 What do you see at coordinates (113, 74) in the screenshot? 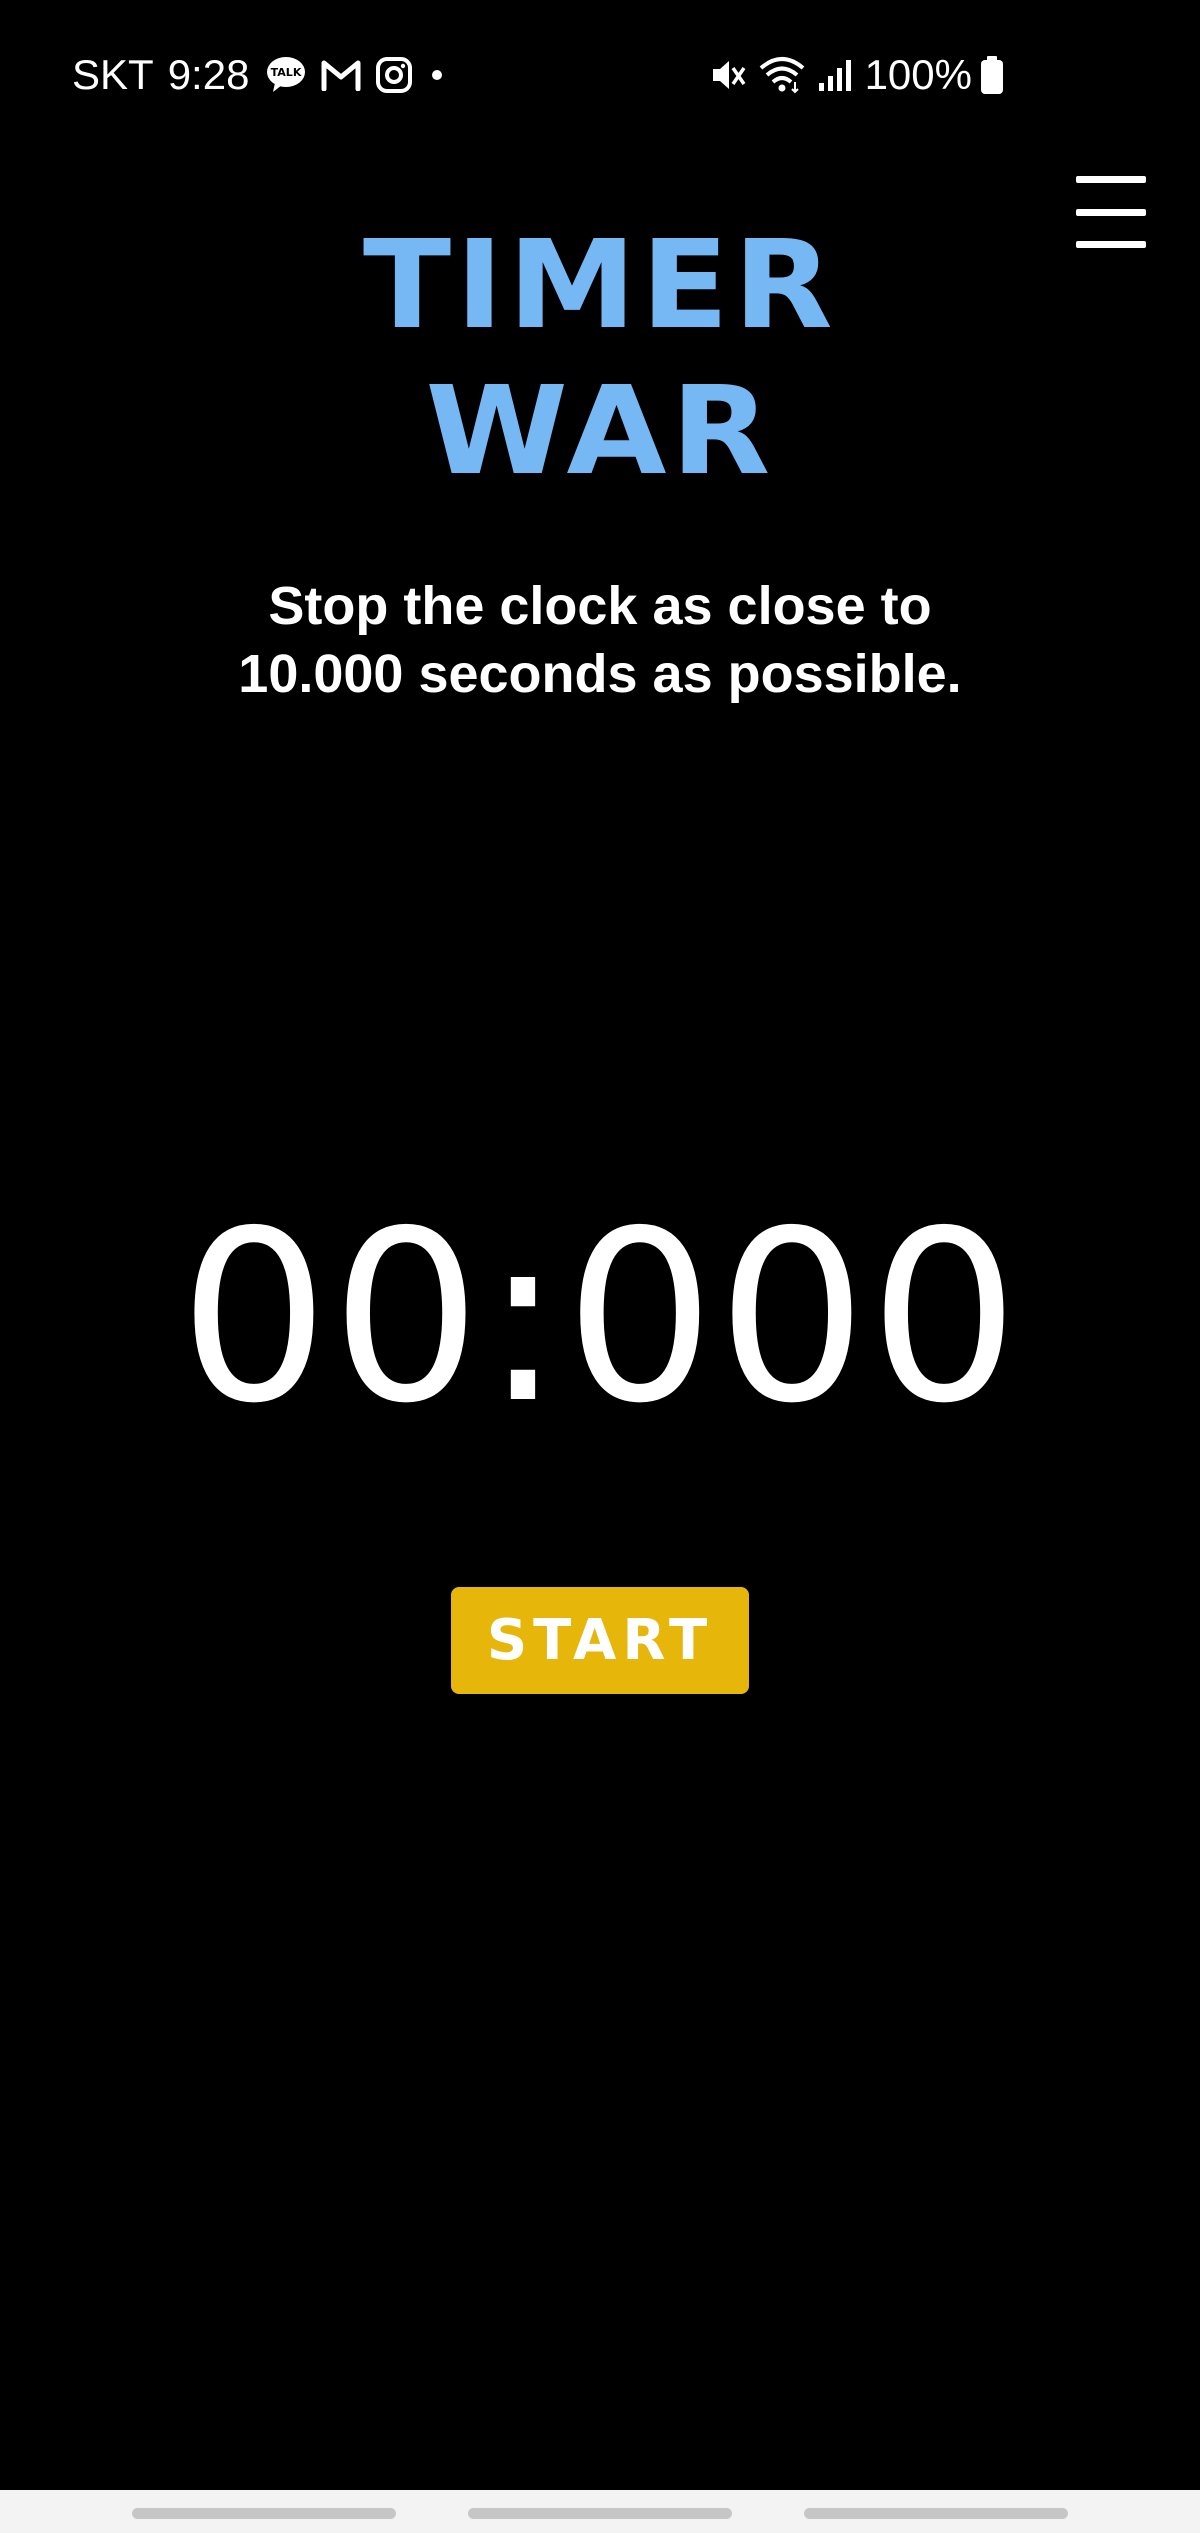
I see `carrier-label: SKT` at bounding box center [113, 74].